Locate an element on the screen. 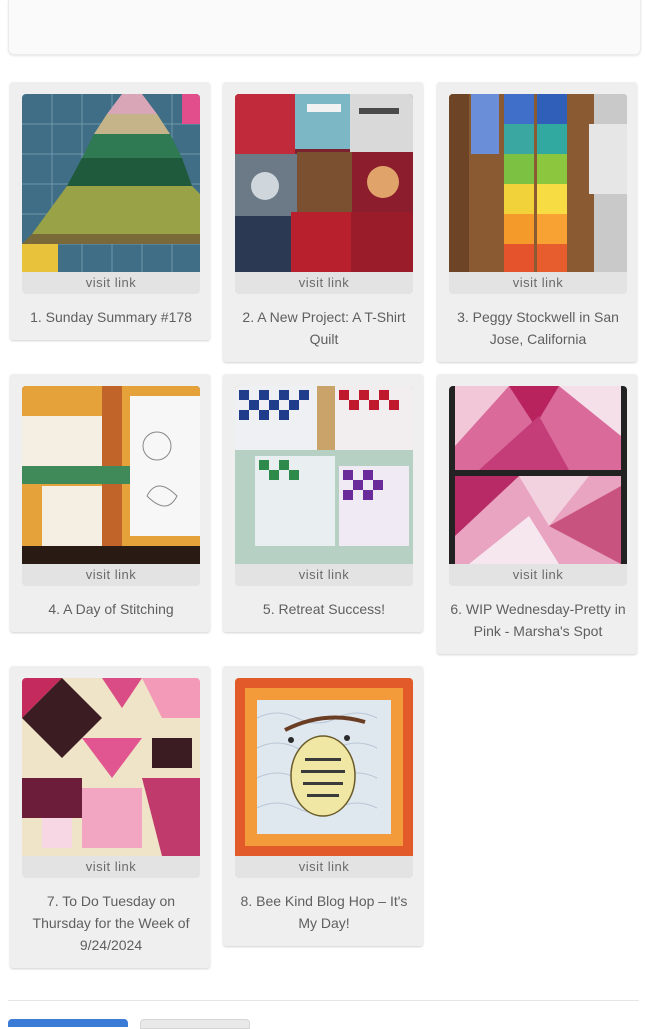 The width and height of the screenshot is (647, 1029). link-title: 1. Sunday Summary #178 is located at coordinates (111, 317).